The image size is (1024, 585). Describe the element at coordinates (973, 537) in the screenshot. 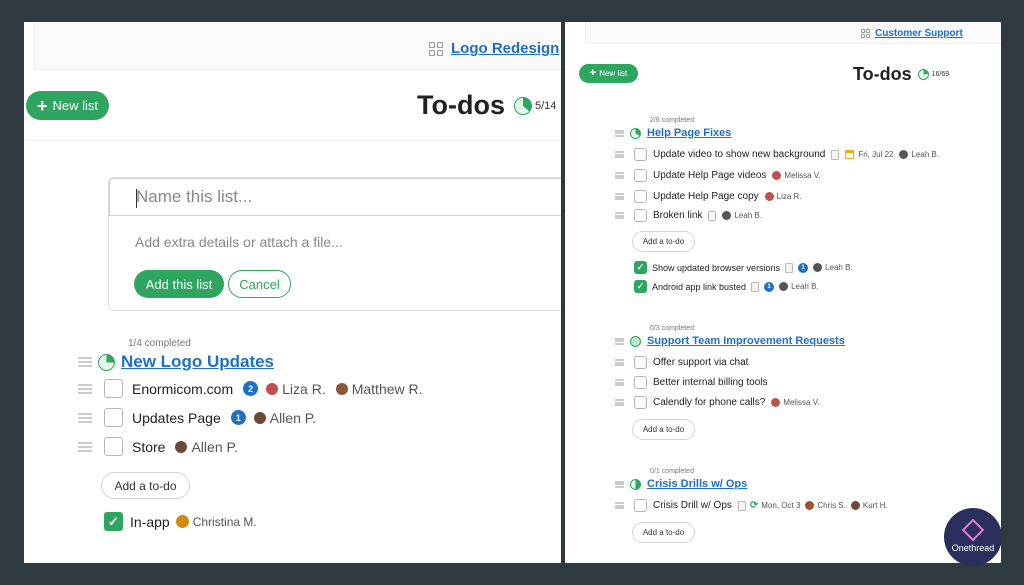

I see `onethread-logo: Onethread` at that location.